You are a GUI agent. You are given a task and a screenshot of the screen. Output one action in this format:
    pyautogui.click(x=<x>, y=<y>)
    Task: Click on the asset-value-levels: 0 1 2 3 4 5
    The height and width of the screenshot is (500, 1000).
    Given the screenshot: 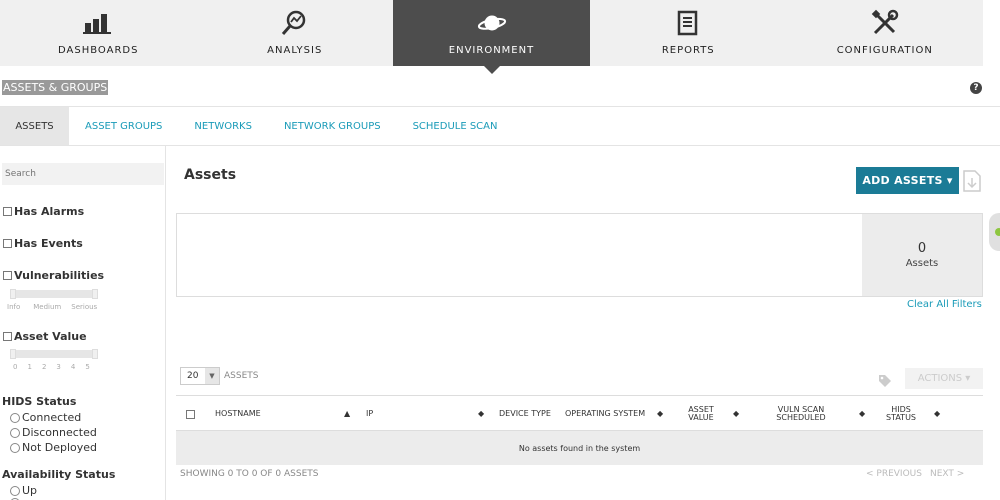 What is the action you would take?
    pyautogui.click(x=51, y=367)
    